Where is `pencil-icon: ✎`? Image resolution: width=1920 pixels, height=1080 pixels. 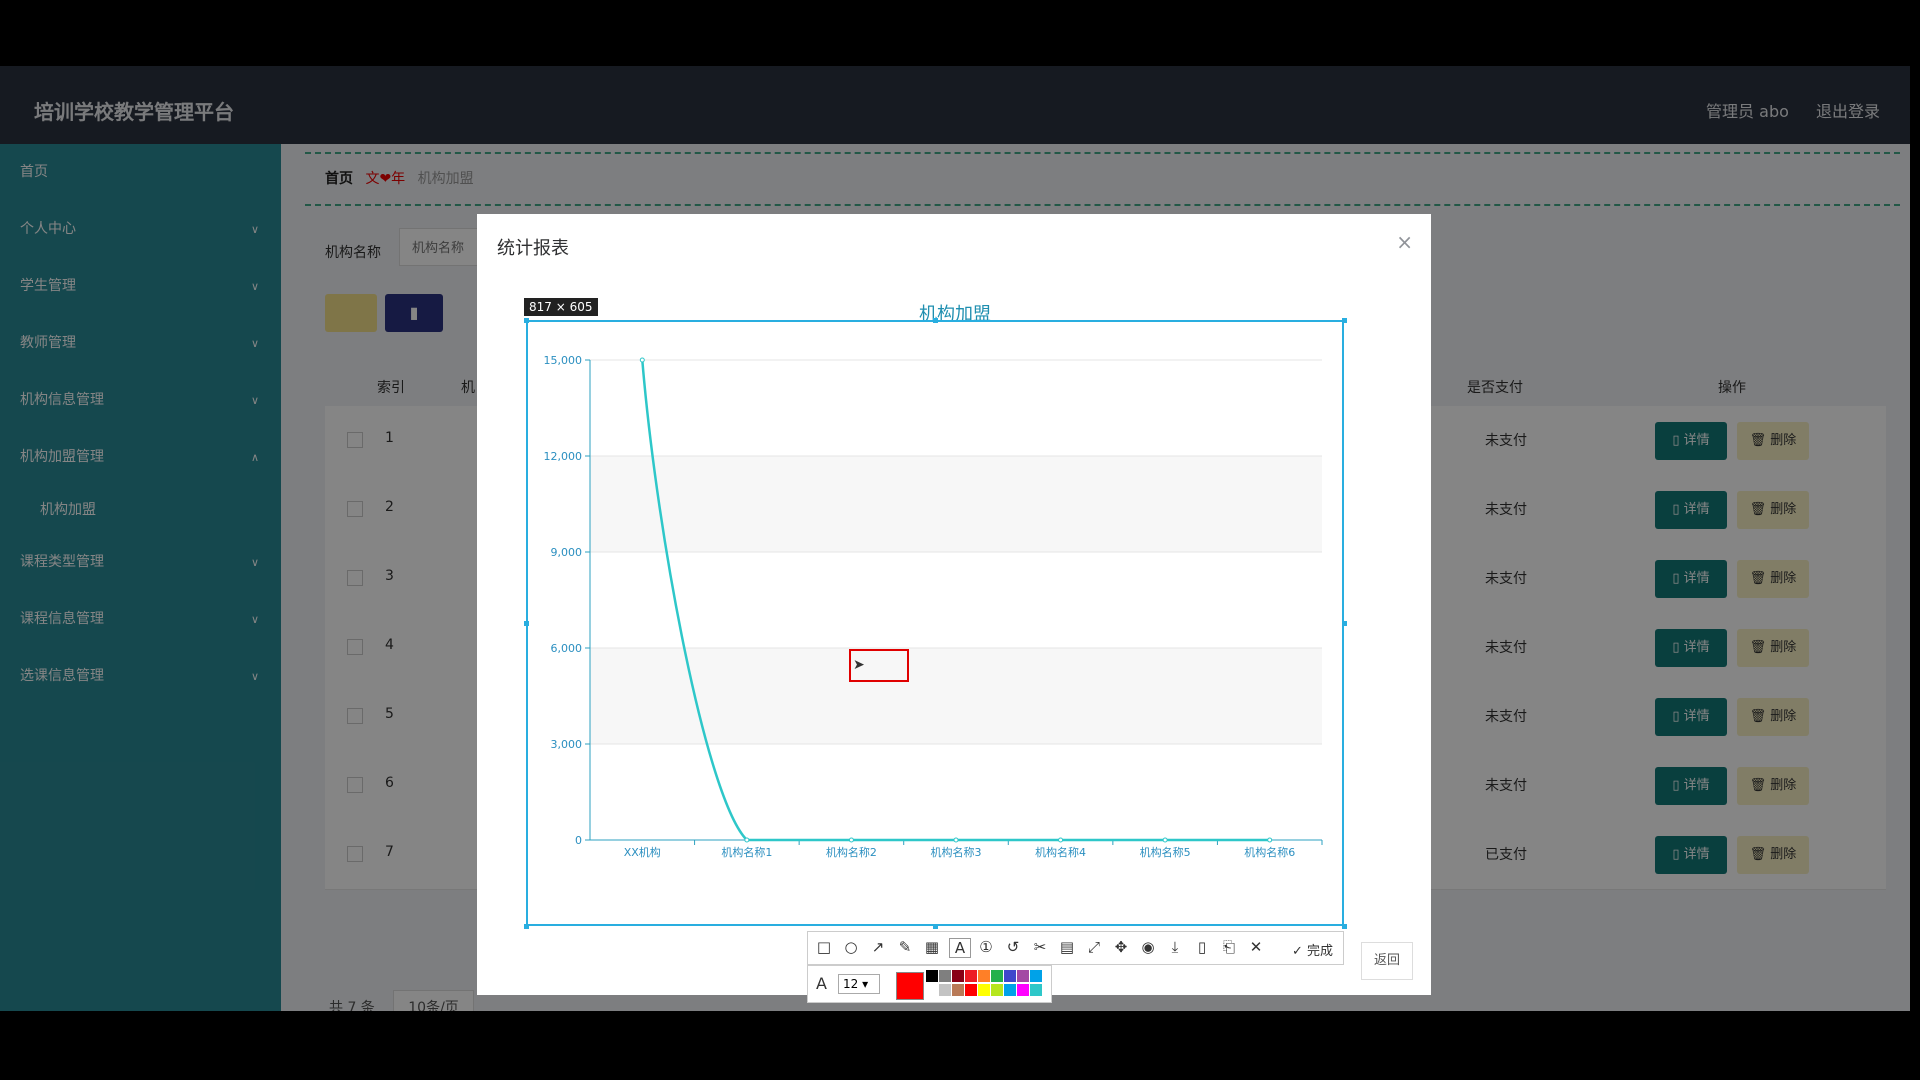 pencil-icon: ✎ is located at coordinates (905, 947).